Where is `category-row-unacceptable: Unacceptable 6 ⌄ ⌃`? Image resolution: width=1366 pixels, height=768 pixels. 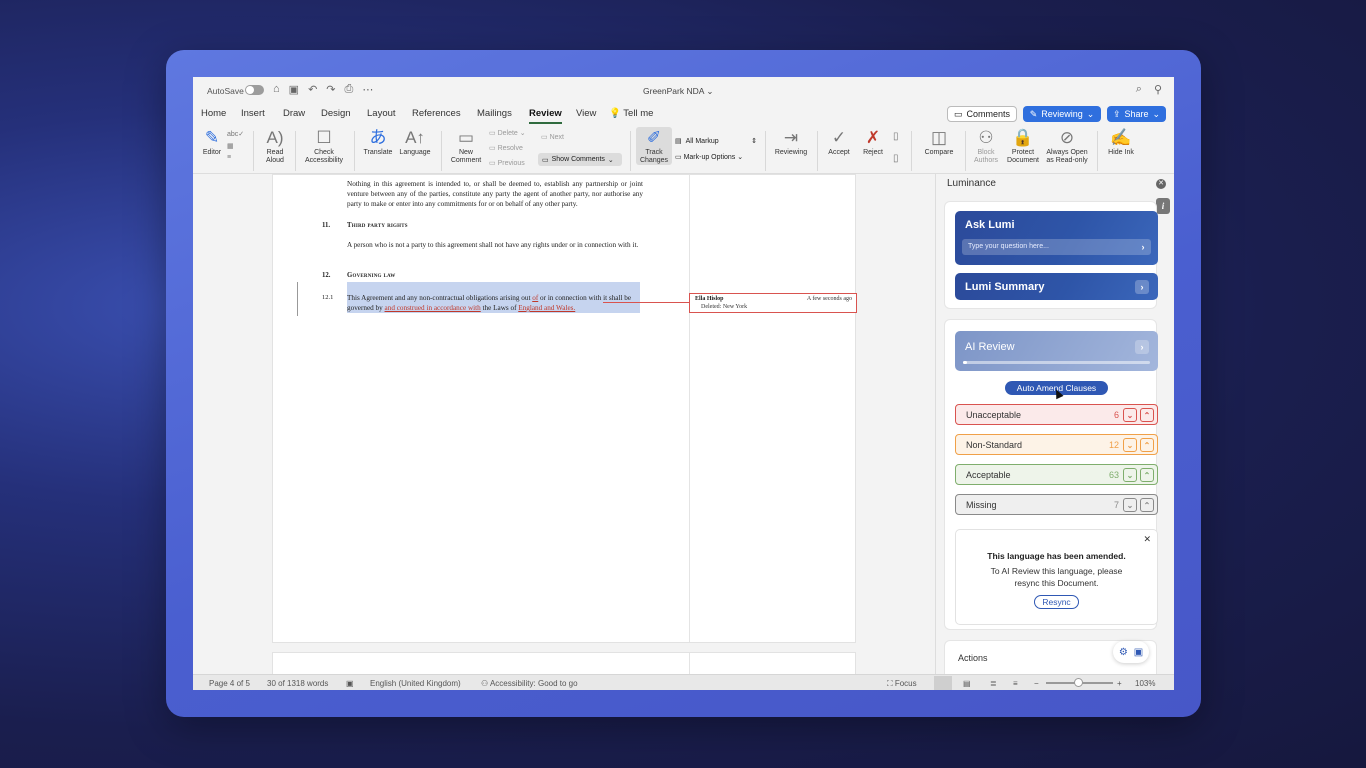 category-row-unacceptable: Unacceptable 6 ⌄ ⌃ is located at coordinates (1056, 414).